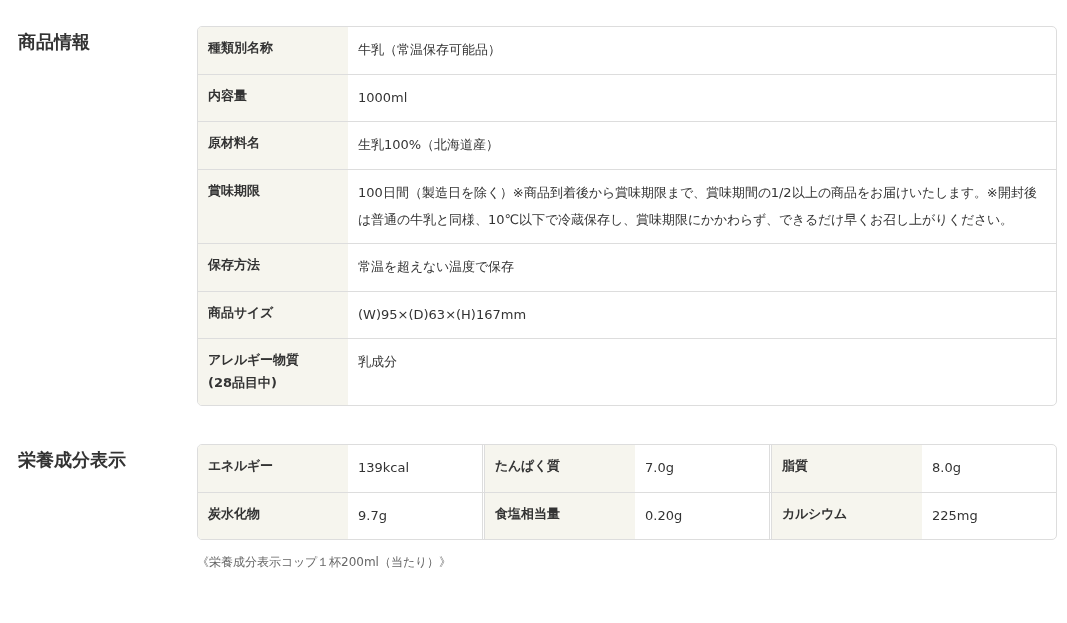 The height and width of the screenshot is (623, 1067). What do you see at coordinates (847, 468) in the screenshot?
I see `table-header-cell: 脂質` at bounding box center [847, 468].